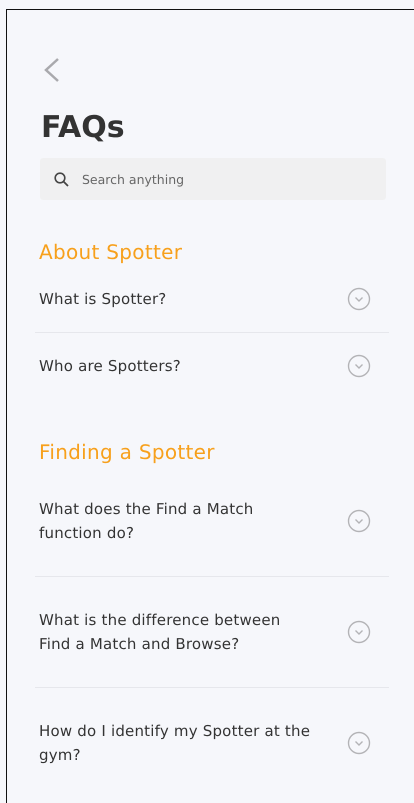 This screenshot has width=414, height=803. Describe the element at coordinates (177, 632) in the screenshot. I see `faq-question: What is the difference between Find a Match and Browse?` at that location.